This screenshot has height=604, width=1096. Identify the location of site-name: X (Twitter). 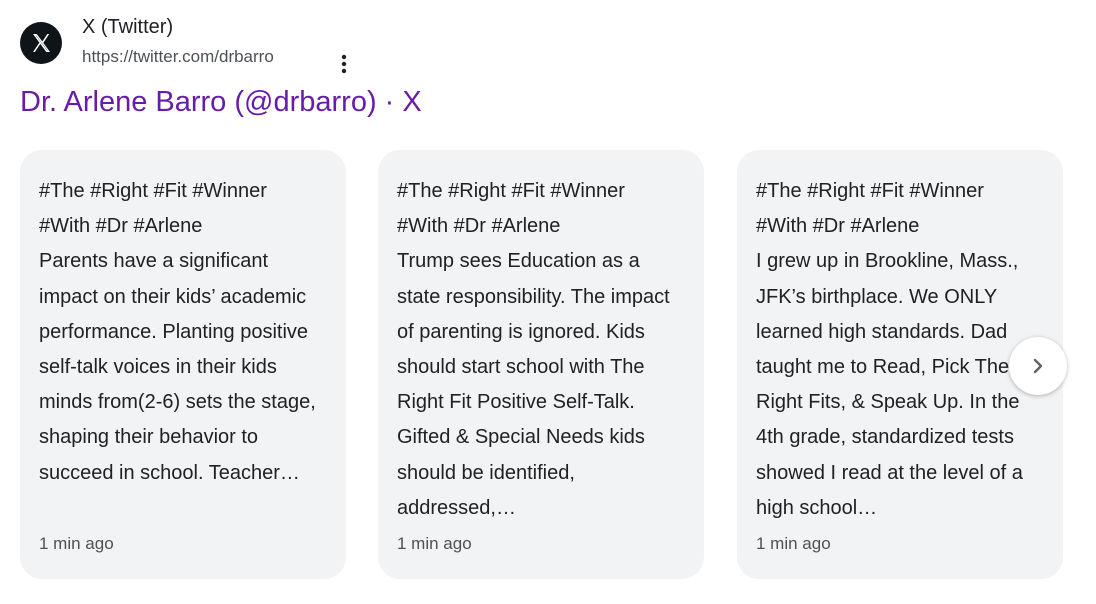
(127, 27).